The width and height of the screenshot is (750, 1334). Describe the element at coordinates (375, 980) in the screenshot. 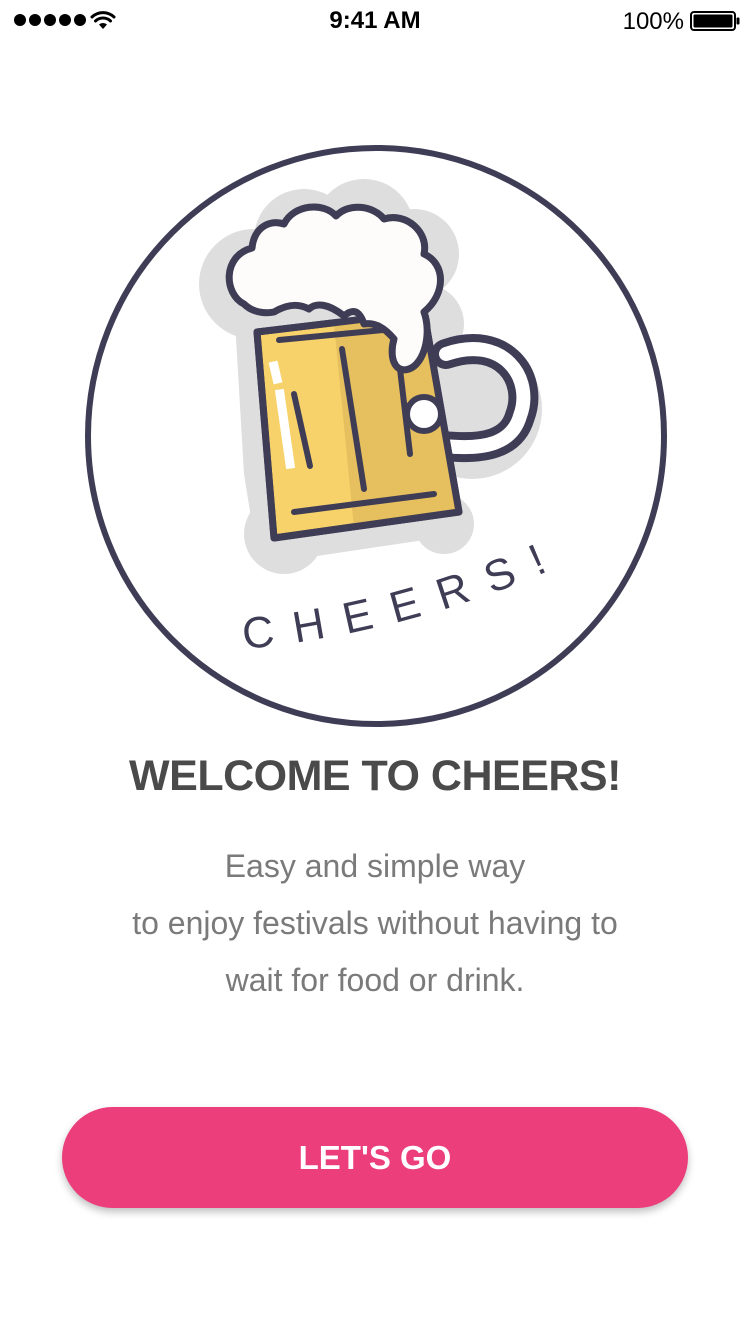

I see `subtitle-line: wait for food or drink.` at that location.